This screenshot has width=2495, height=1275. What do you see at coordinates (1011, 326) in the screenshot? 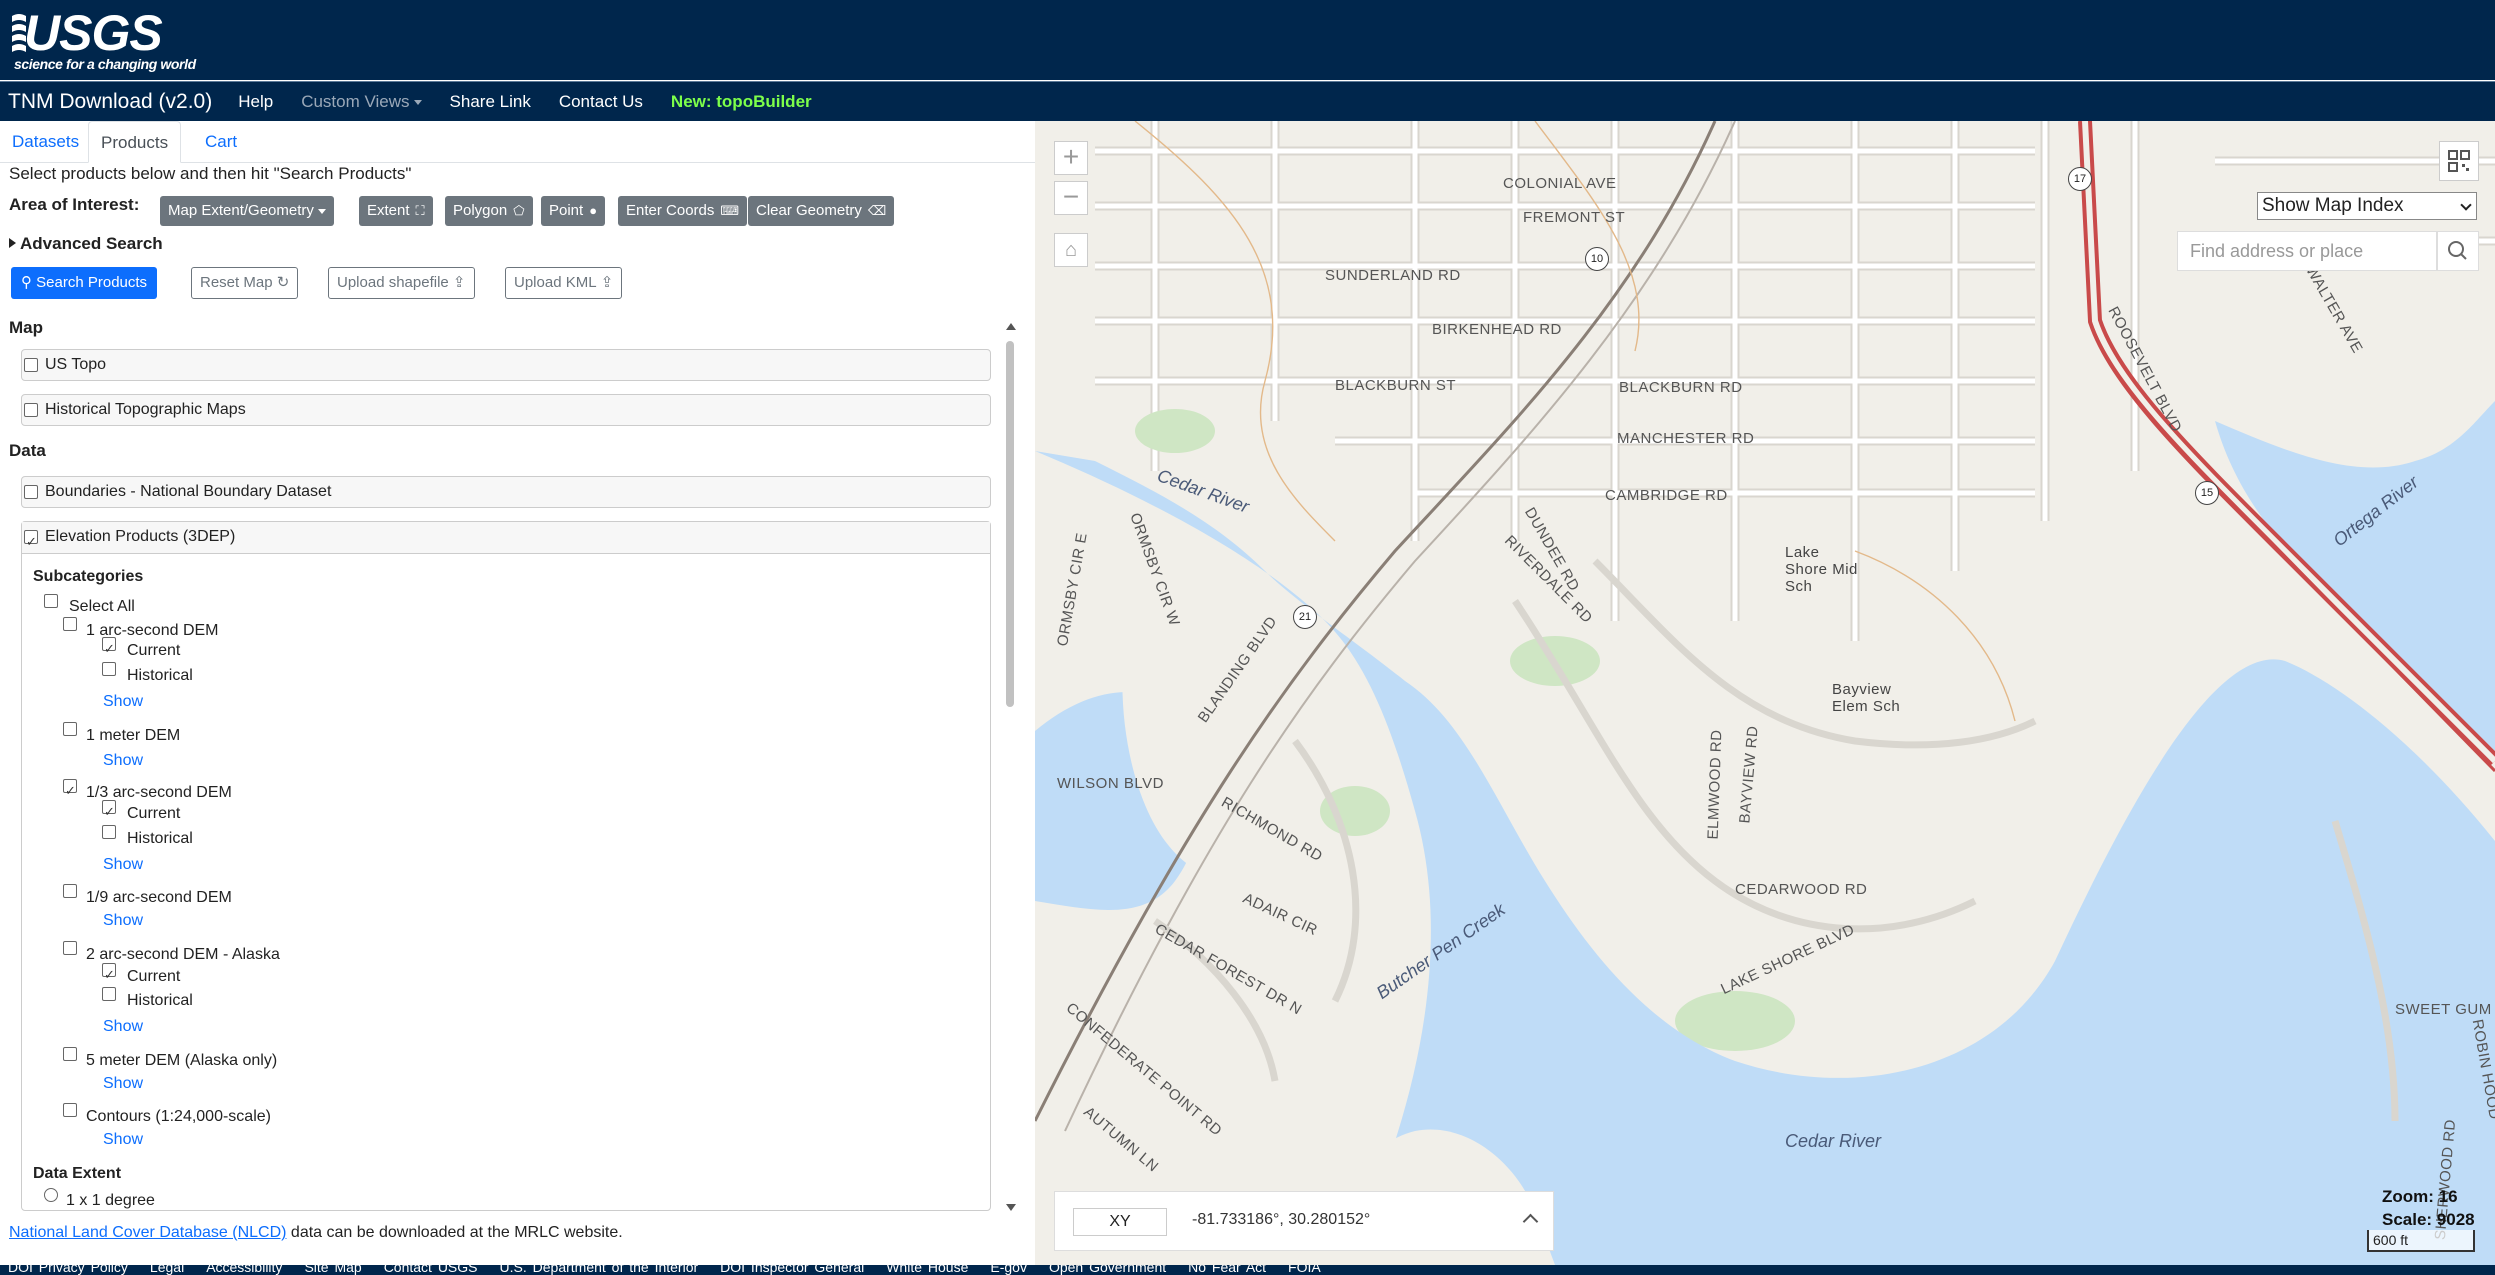
I see `scroll-up-icon` at bounding box center [1011, 326].